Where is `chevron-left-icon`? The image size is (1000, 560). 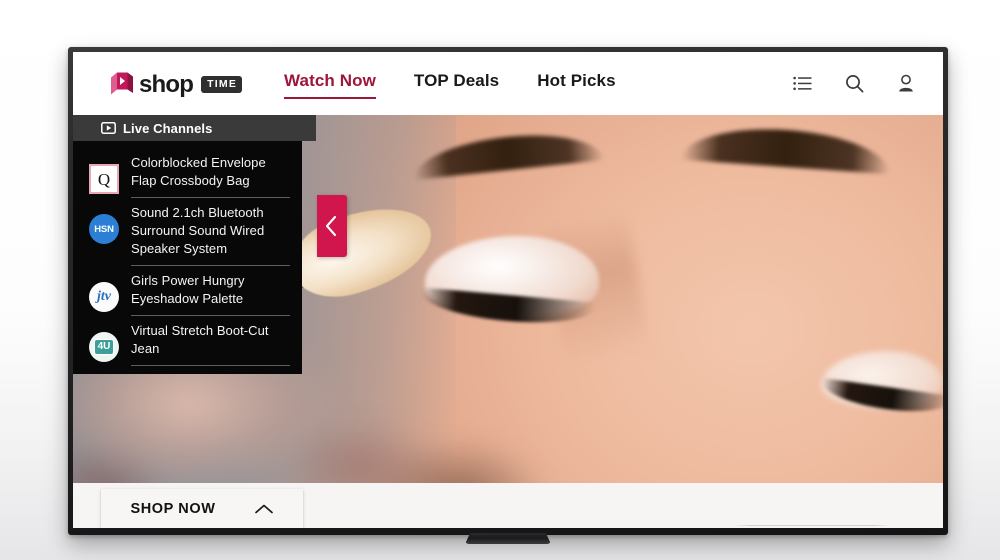
chevron-left-icon is located at coordinates (331, 226).